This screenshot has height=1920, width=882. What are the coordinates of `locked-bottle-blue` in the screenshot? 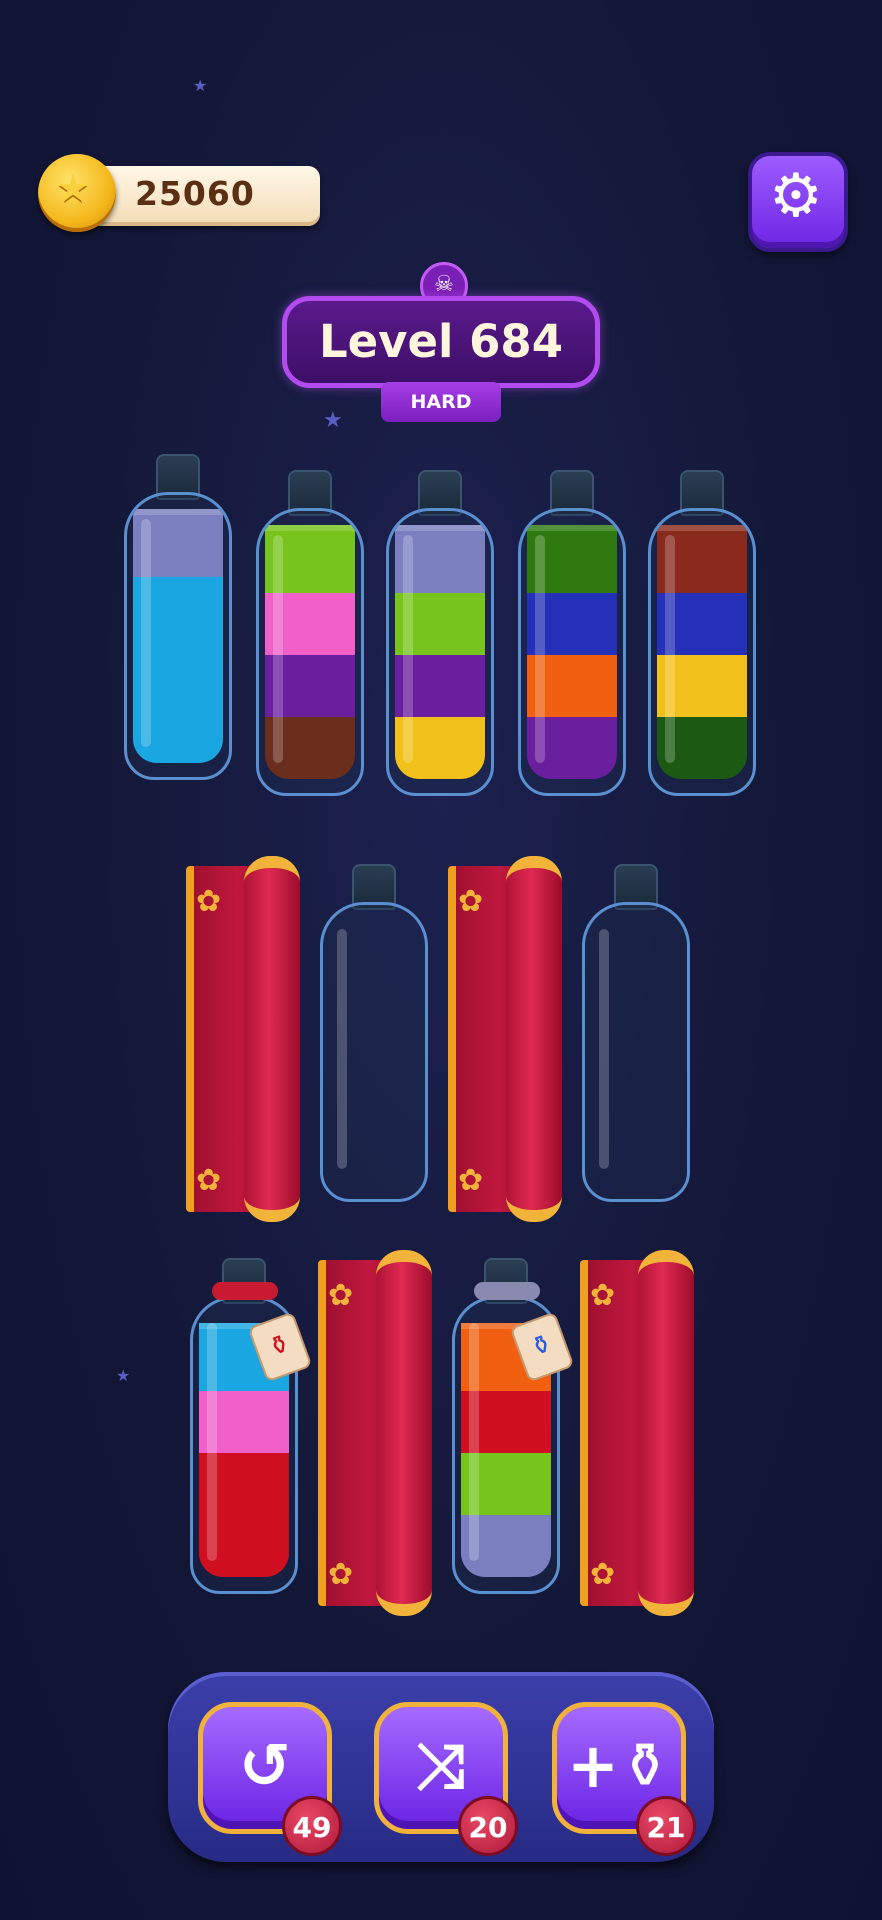 It's located at (506, 1426).